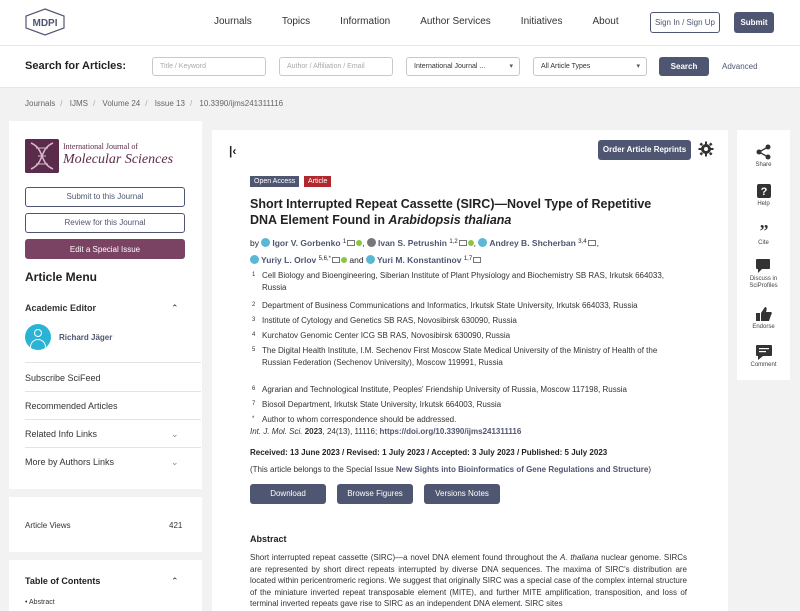  Describe the element at coordinates (85, 337) in the screenshot. I see `editor-name-link: Richard Jäger` at that location.